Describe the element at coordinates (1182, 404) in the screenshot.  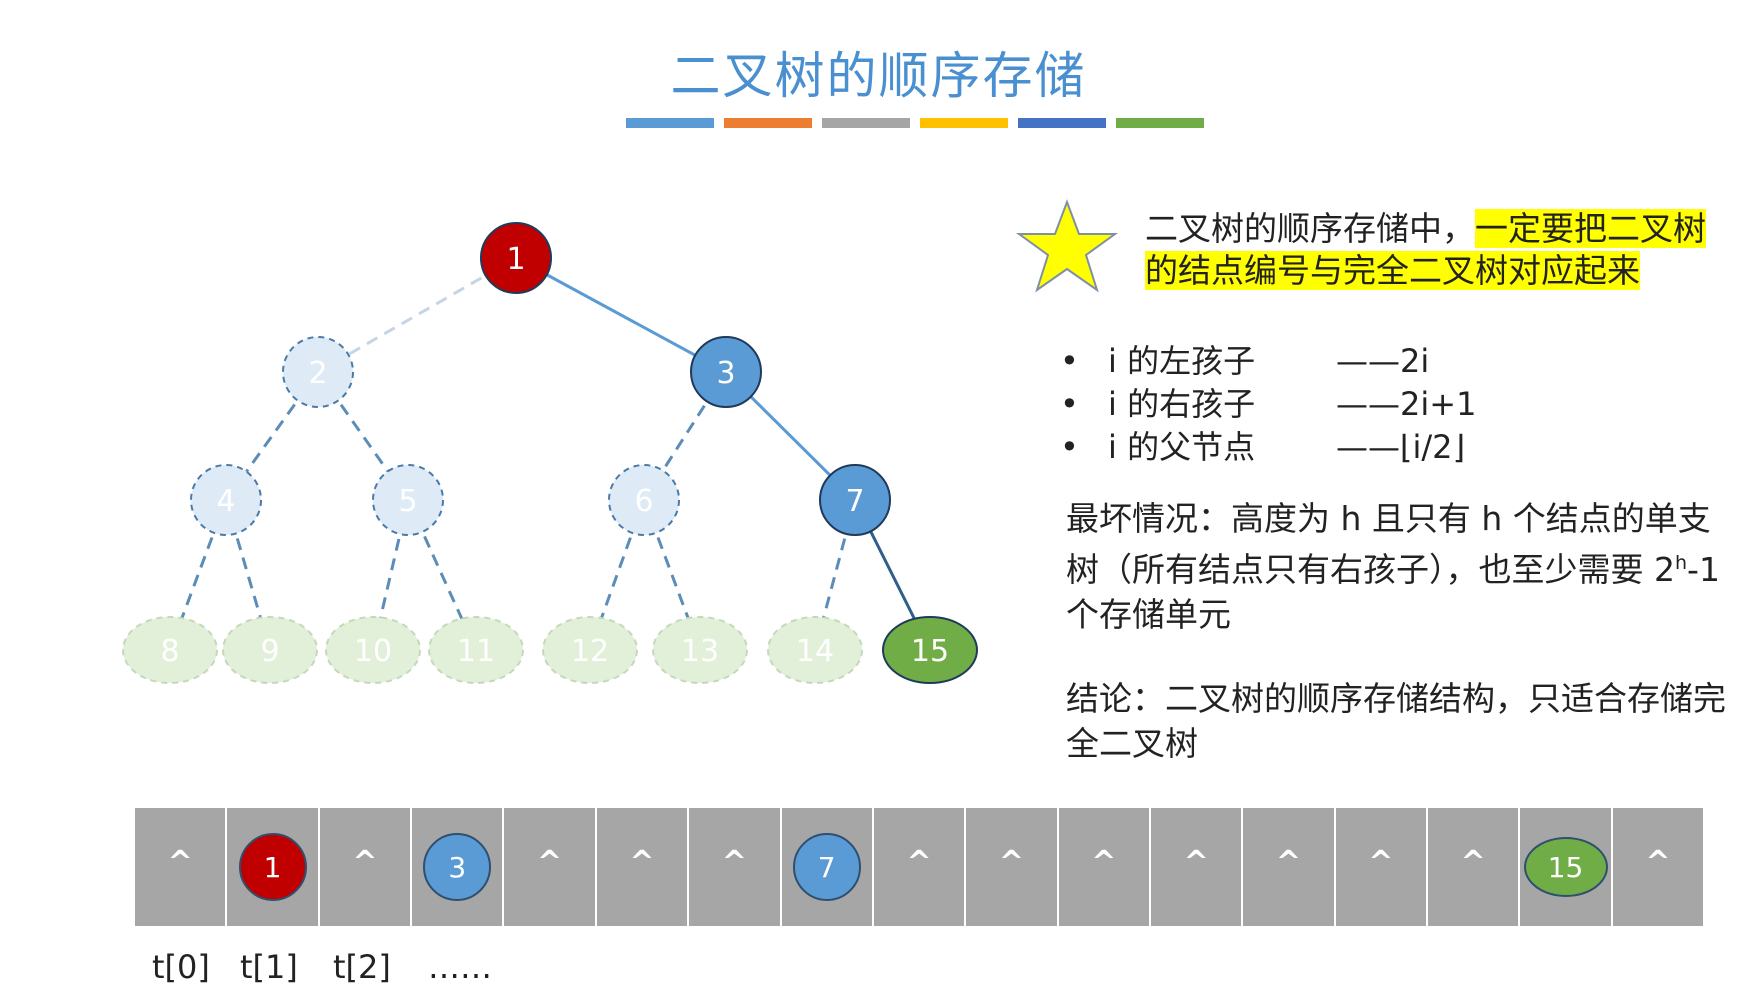
I see `rule-label: i 的右孩子` at that location.